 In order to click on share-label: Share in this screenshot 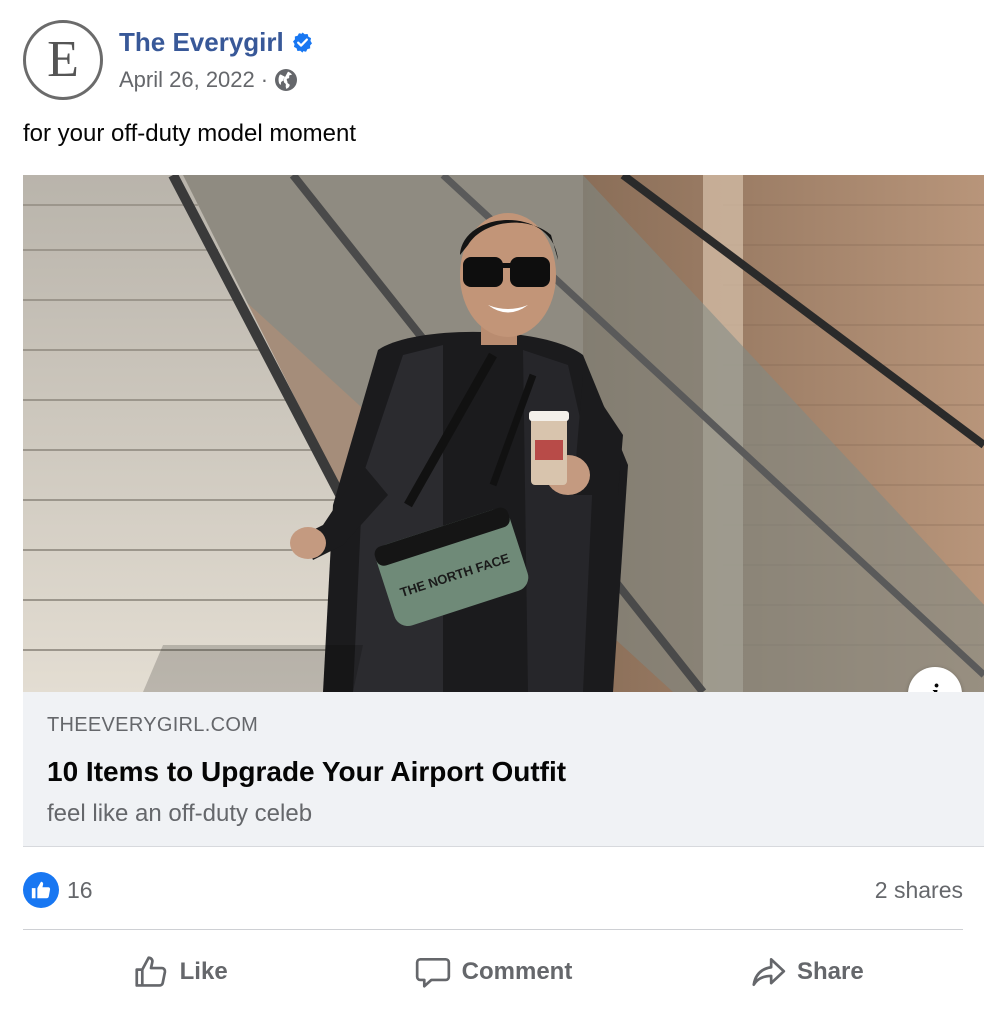, I will do `click(830, 971)`.